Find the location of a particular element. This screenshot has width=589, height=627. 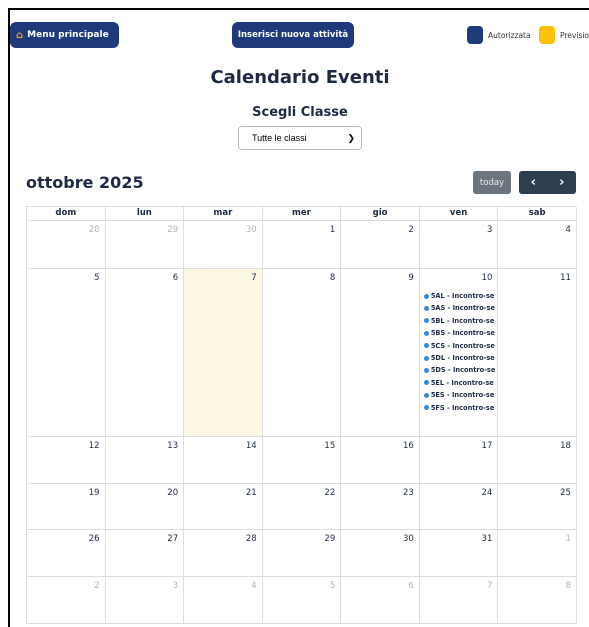

day-number: 23 is located at coordinates (408, 493).